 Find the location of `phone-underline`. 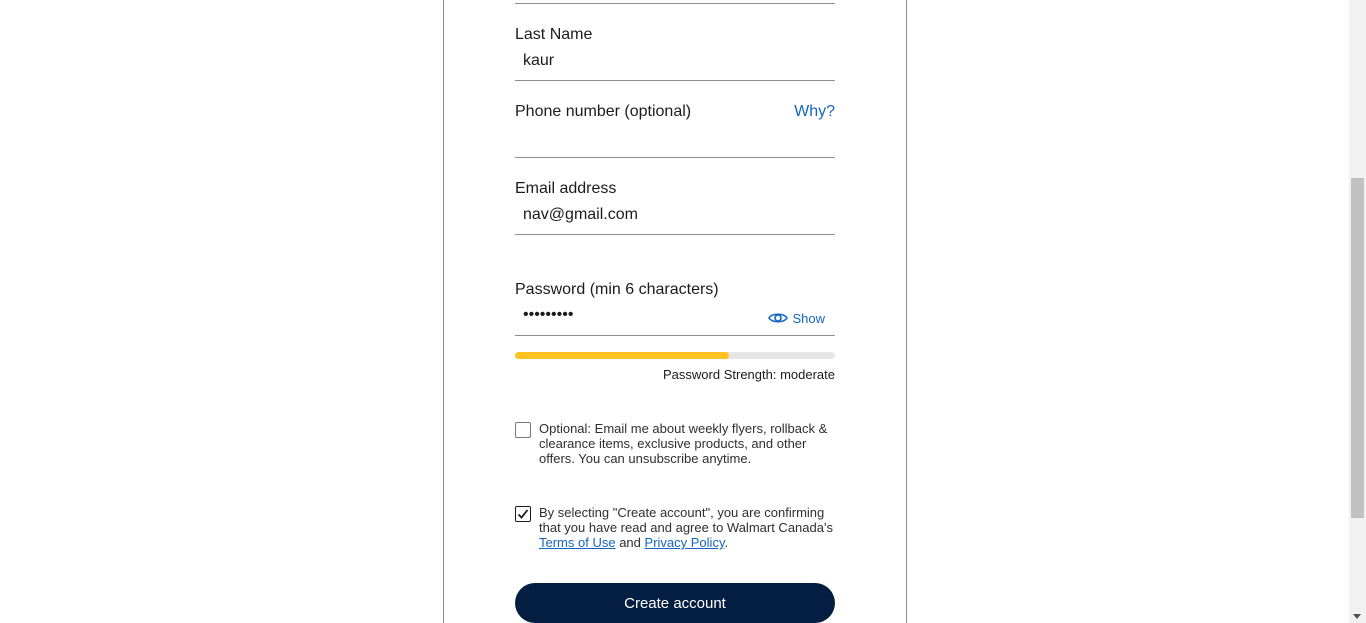

phone-underline is located at coordinates (675, 157).